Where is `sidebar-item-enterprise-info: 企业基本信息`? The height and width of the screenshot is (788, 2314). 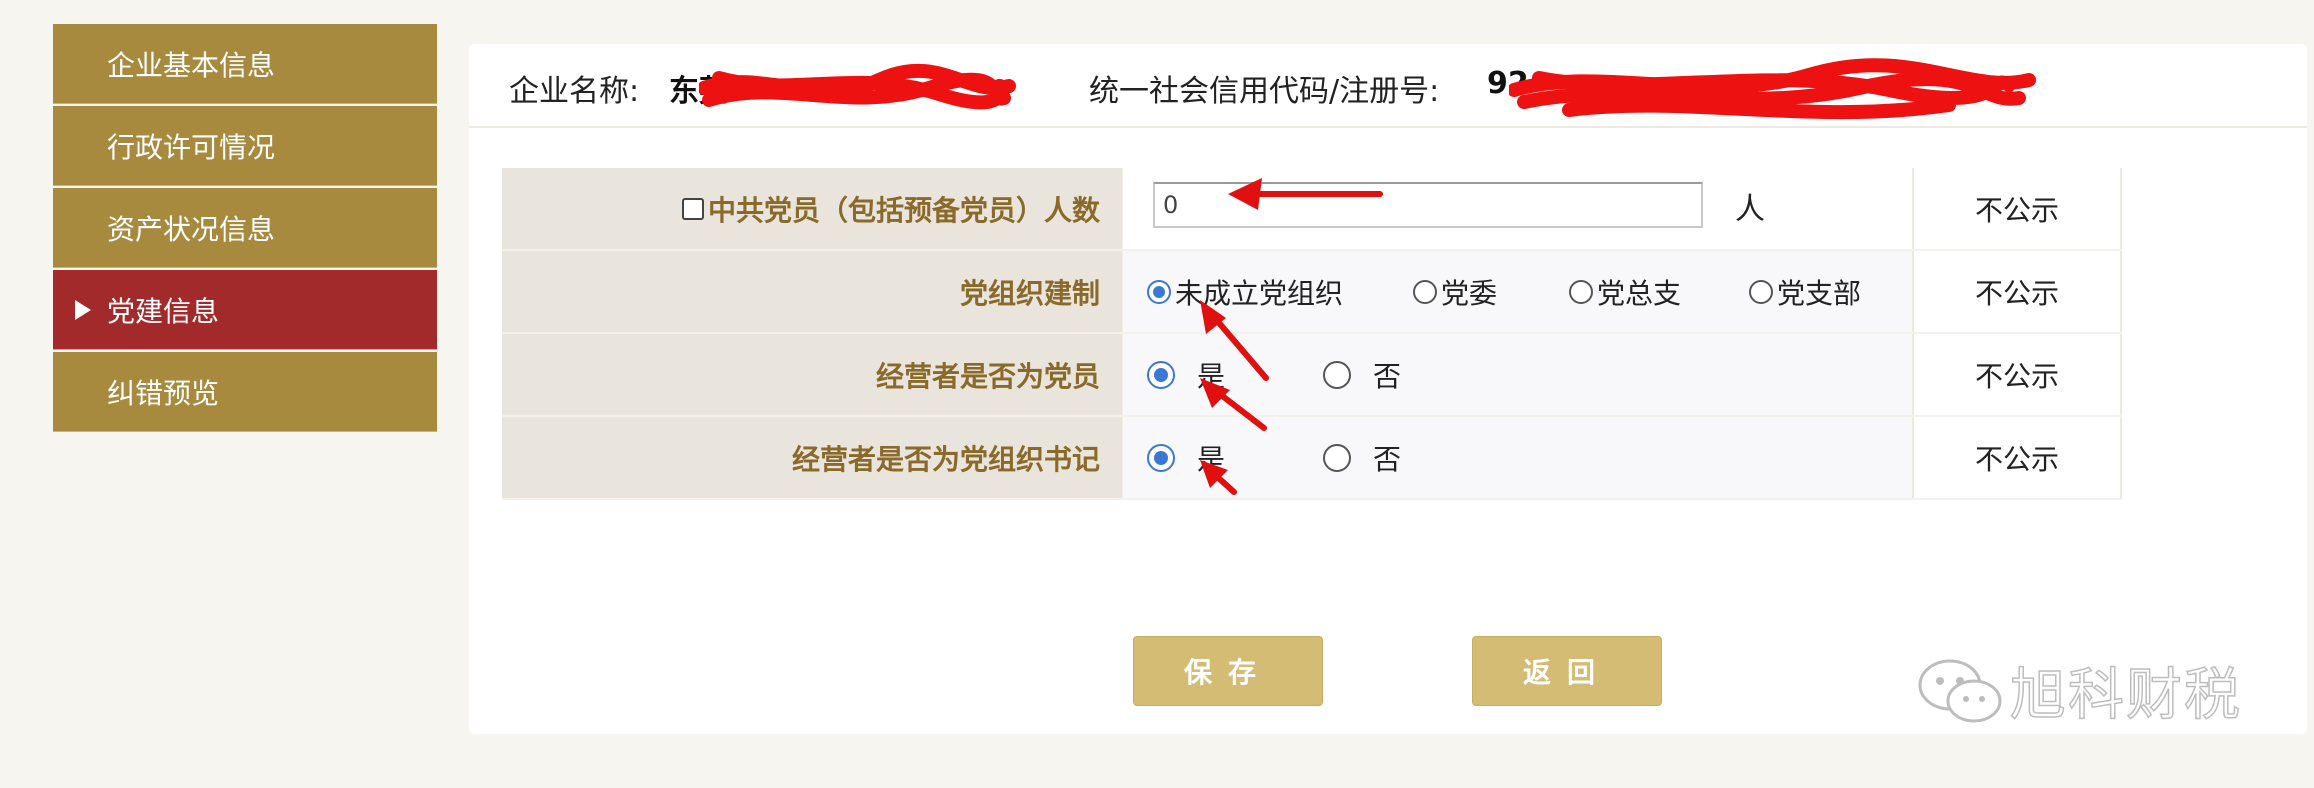
sidebar-item-enterprise-info: 企业基本信息 is located at coordinates (245, 64).